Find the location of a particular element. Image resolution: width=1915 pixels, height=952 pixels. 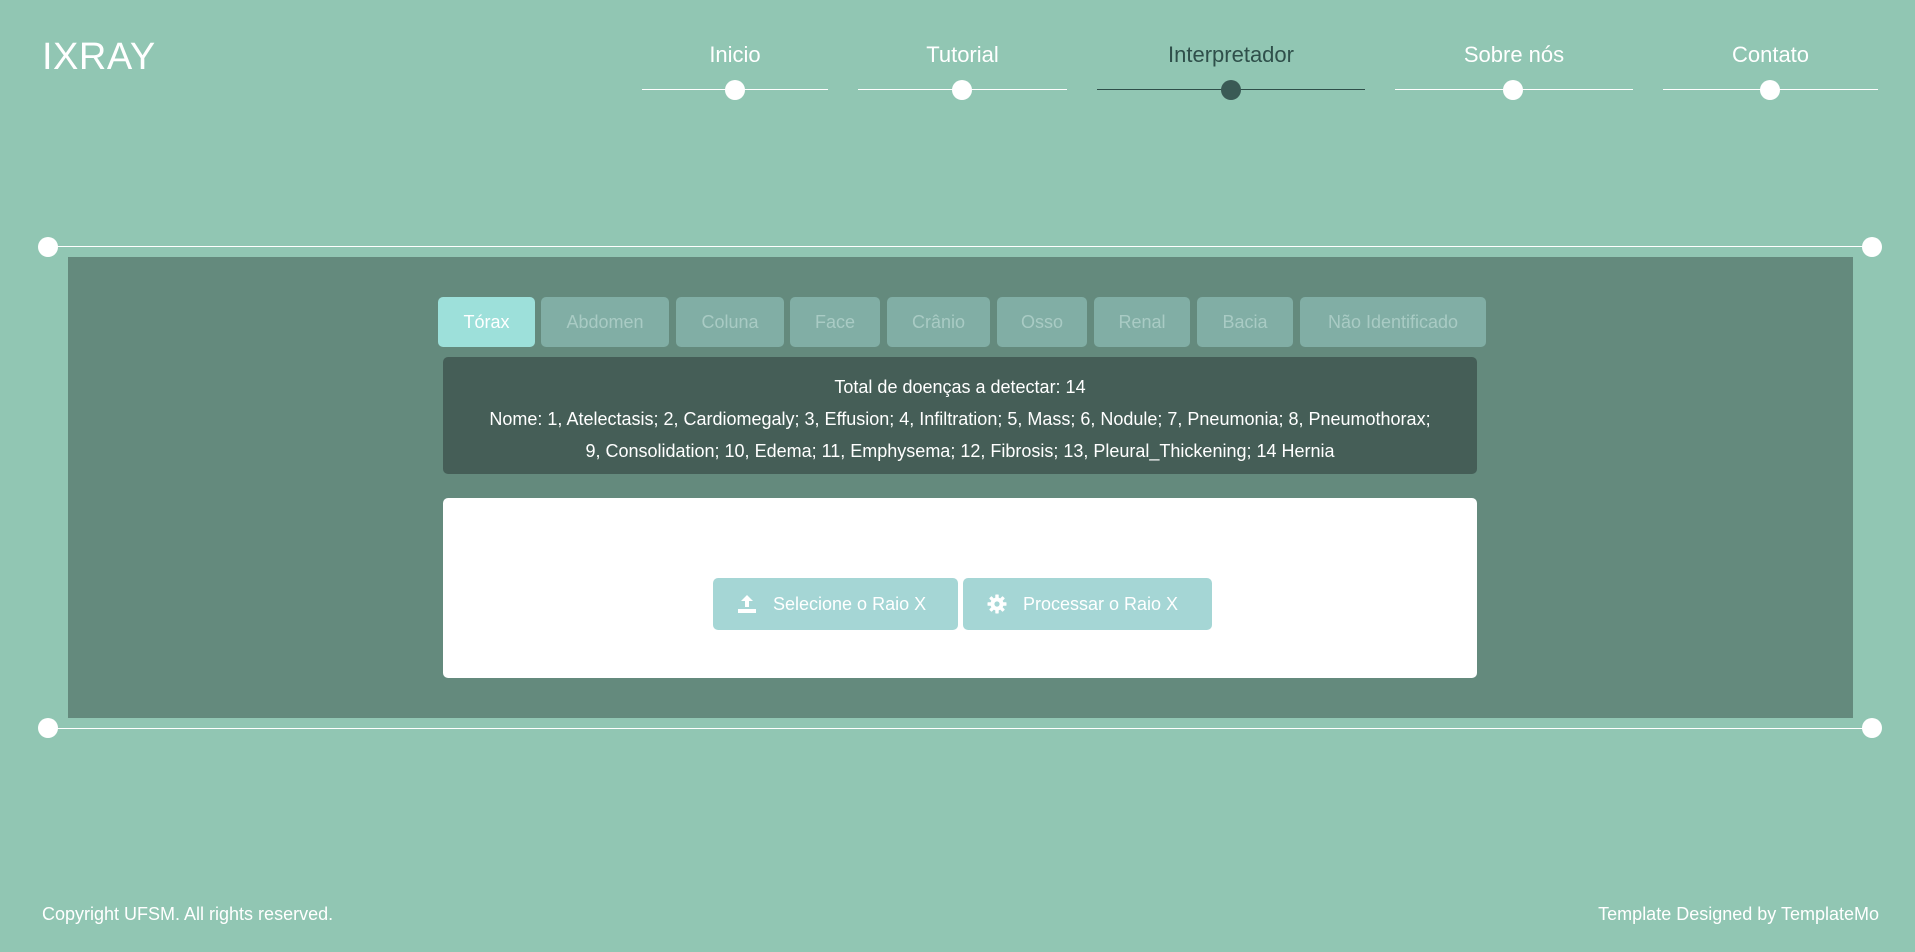

nav-item-label: Tutorial is located at coordinates (962, 54).